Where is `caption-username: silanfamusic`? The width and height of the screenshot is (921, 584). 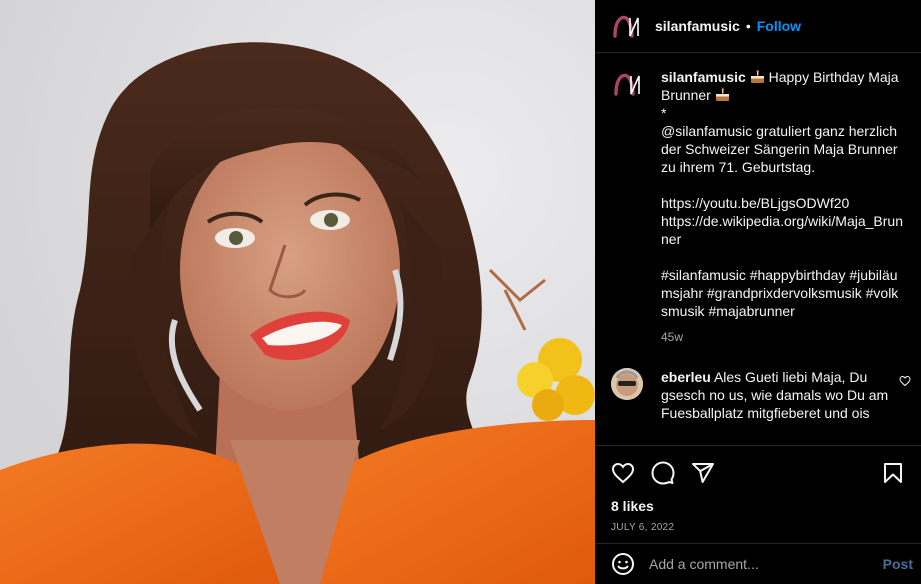 caption-username: silanfamusic is located at coordinates (703, 77).